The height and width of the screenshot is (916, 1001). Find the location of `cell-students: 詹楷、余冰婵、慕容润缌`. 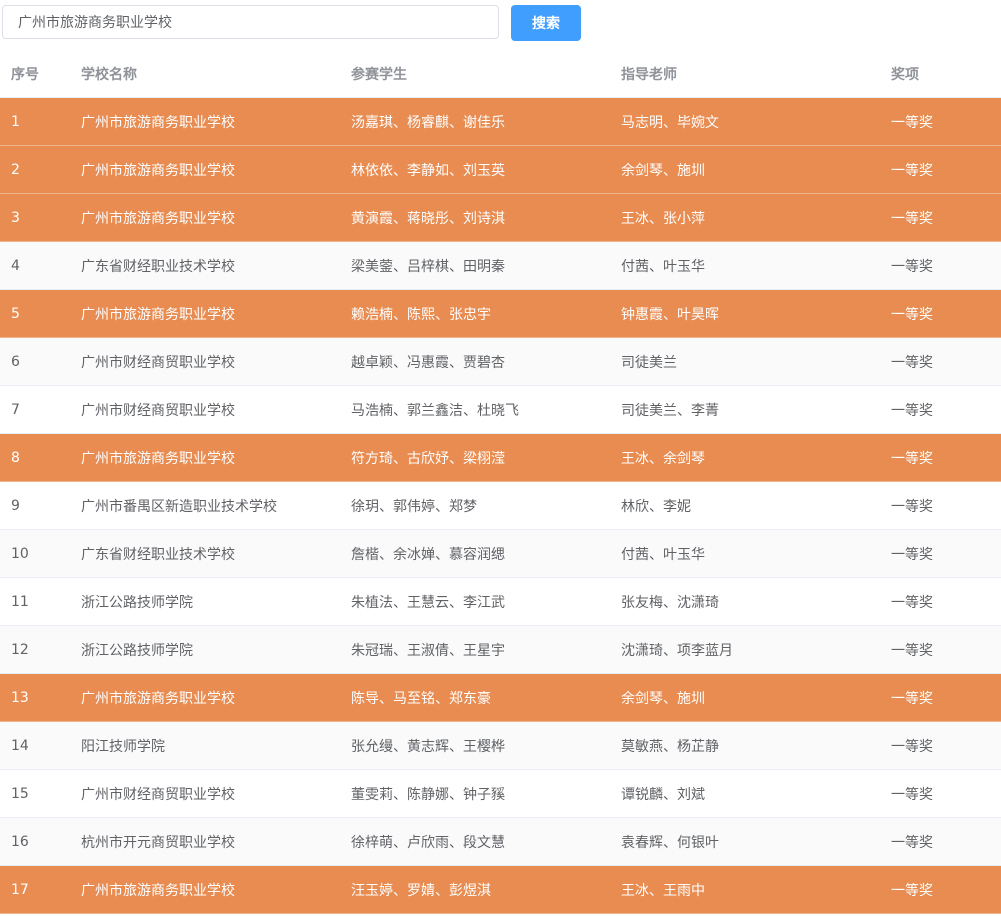

cell-students: 詹楷、余冰婵、慕容润缌 is located at coordinates (428, 554).